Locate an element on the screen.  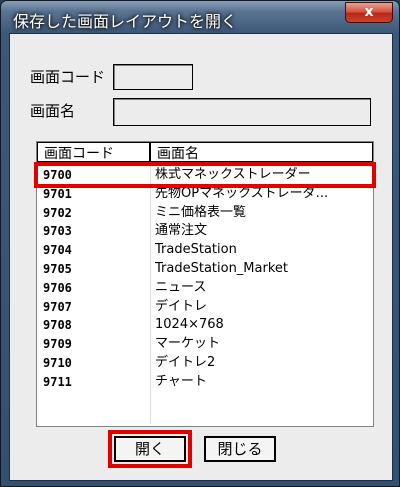
list-item: 9706 ニュース is located at coordinates (205, 288).